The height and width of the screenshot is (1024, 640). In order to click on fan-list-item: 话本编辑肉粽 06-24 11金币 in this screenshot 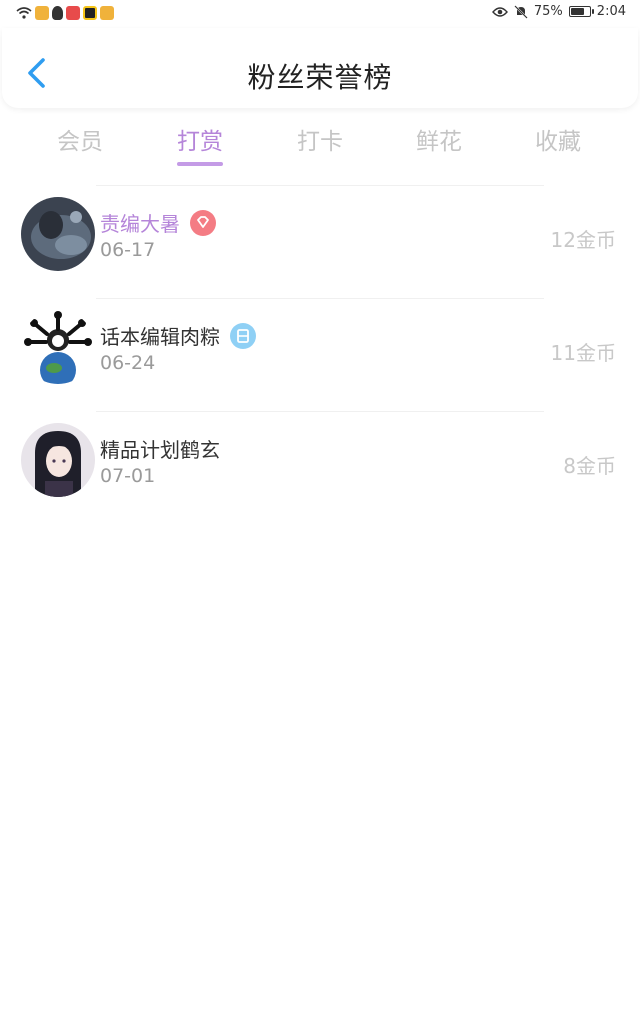, I will do `click(320, 355)`.